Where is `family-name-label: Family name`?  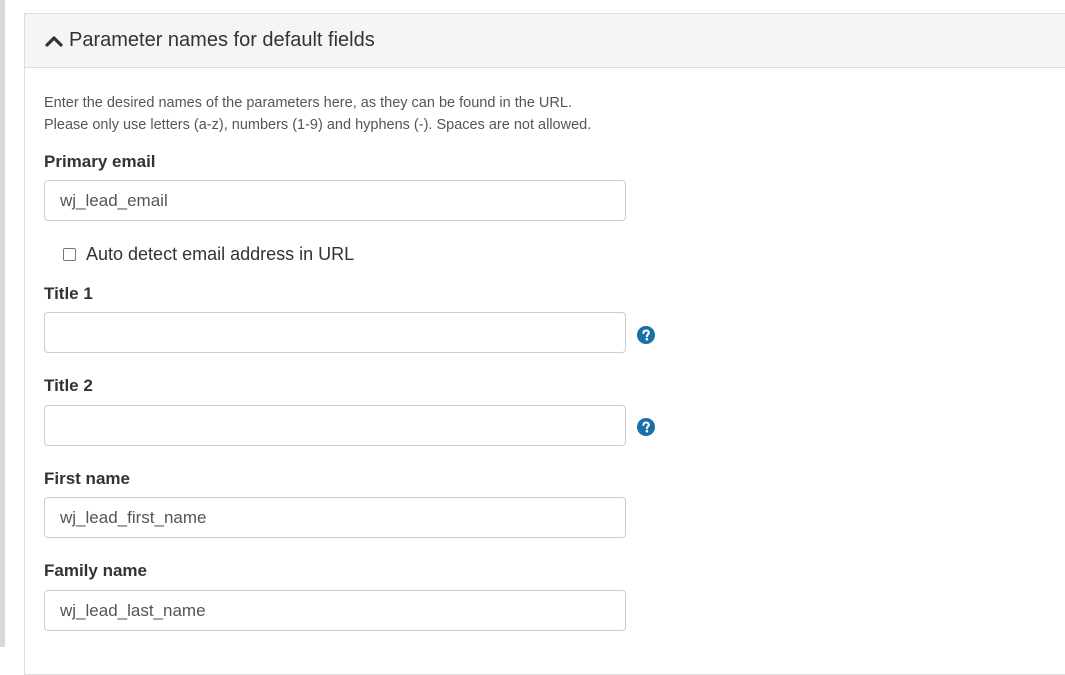
family-name-label: Family name is located at coordinates (95, 570).